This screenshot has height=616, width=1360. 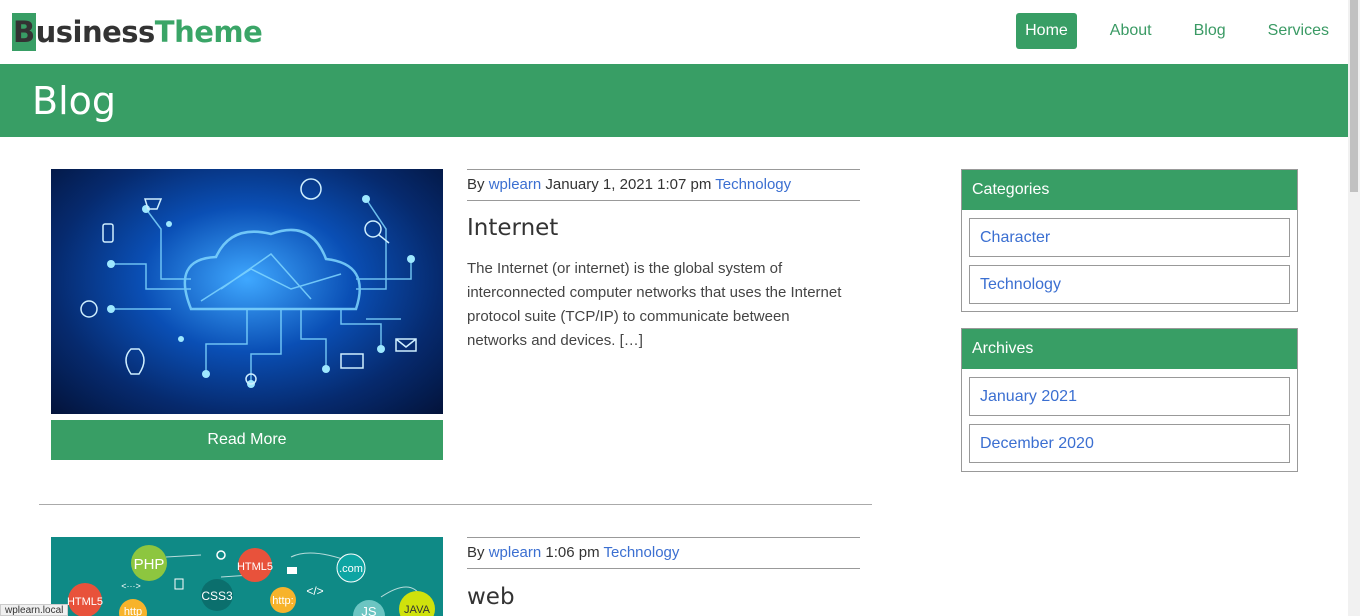 I want to click on document-icon, so click(x=179, y=584).